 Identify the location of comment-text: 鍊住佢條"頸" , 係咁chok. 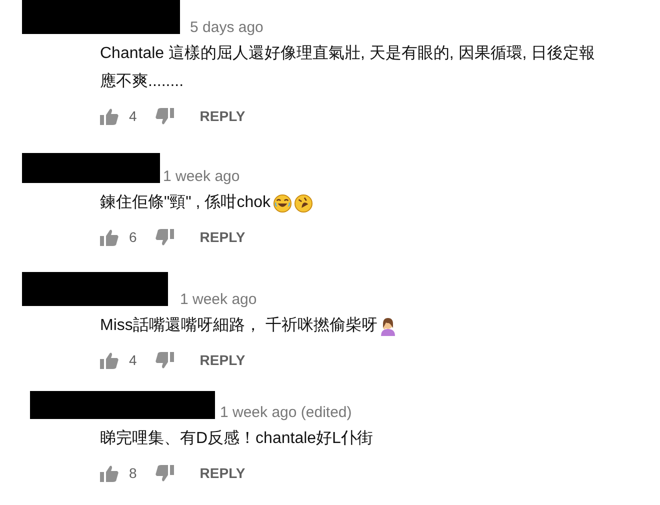
(185, 202).